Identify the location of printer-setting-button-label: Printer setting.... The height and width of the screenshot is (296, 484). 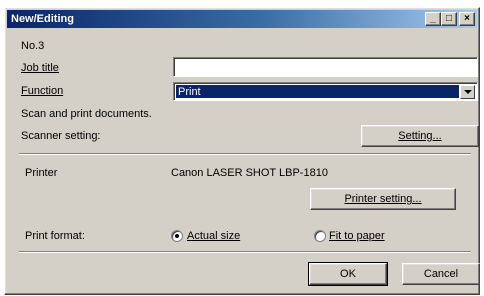
(383, 199).